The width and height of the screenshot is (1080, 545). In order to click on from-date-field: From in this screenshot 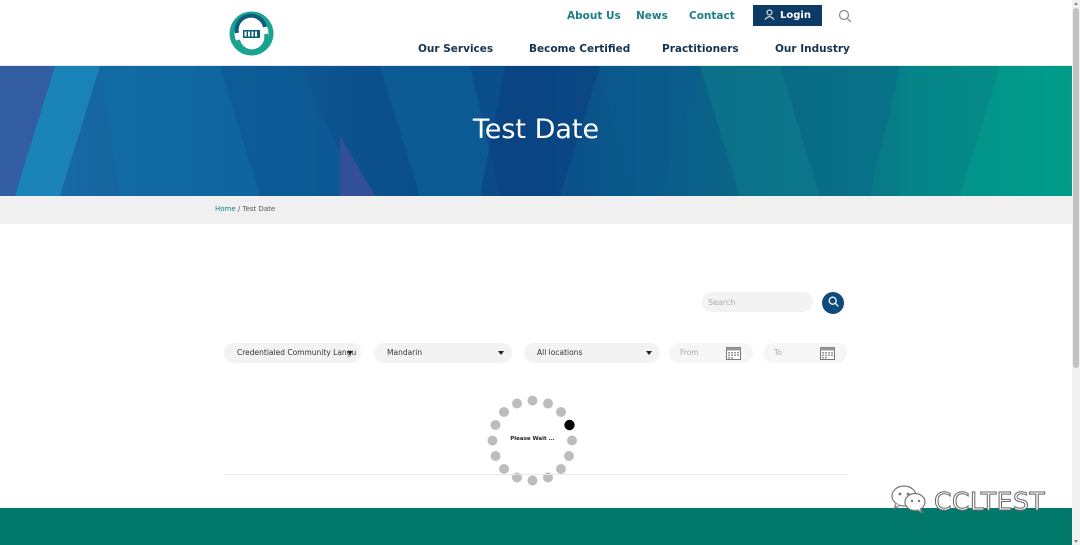, I will do `click(711, 353)`.